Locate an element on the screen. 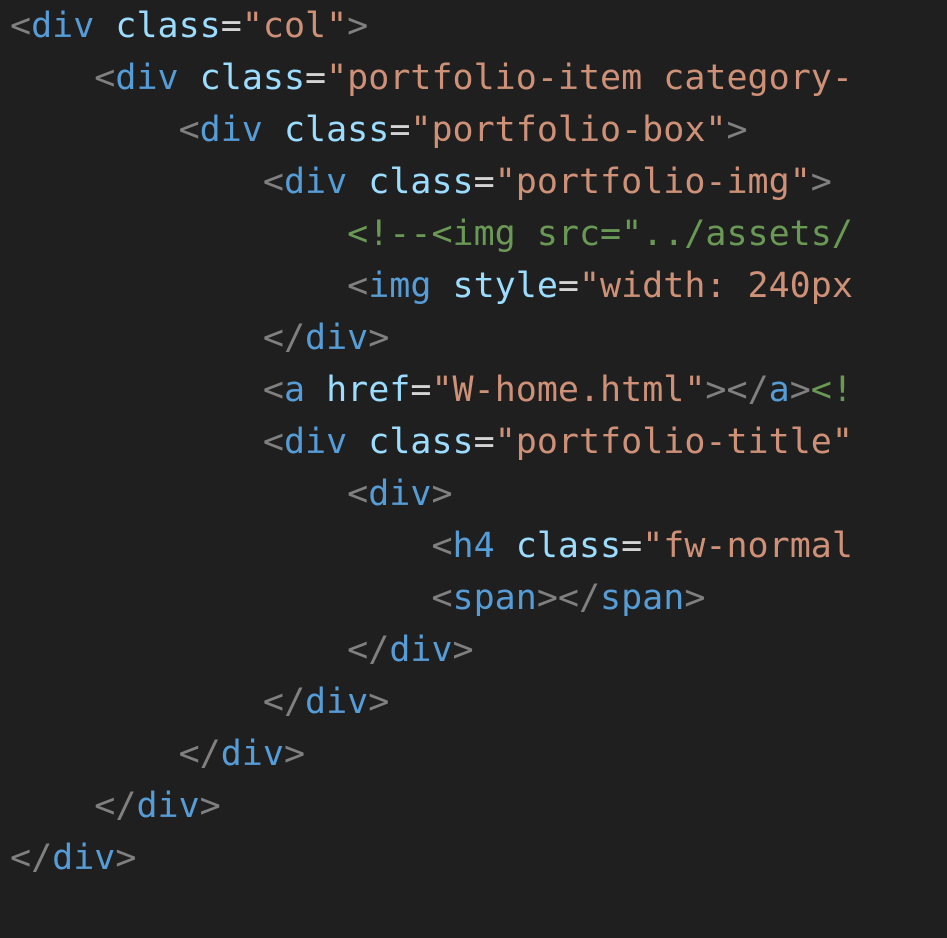 The width and height of the screenshot is (947, 938). code-line: <a href="W-home.html"></a><! is located at coordinates (431, 390).